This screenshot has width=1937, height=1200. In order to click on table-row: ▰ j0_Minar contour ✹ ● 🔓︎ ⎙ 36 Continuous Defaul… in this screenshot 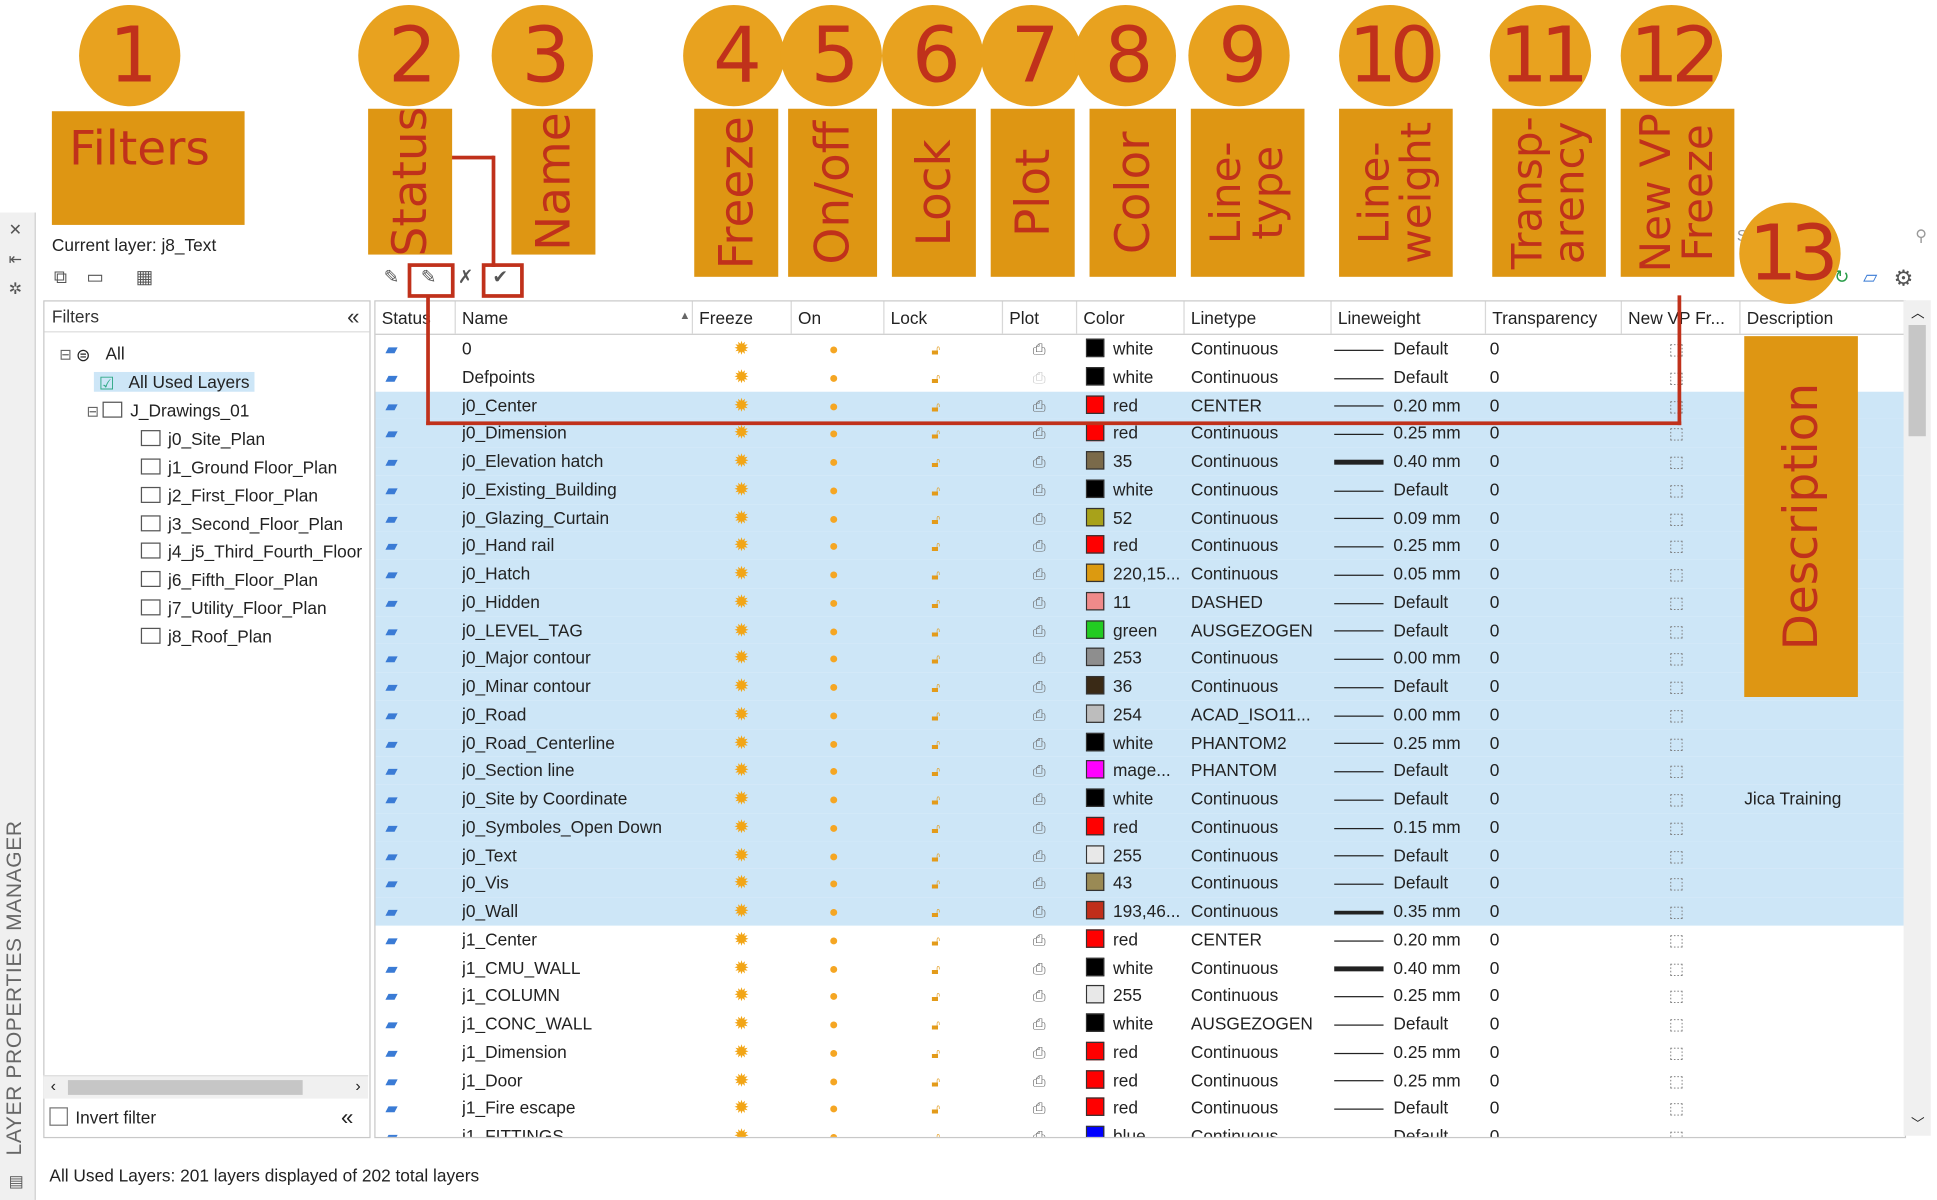, I will do `click(1140, 686)`.